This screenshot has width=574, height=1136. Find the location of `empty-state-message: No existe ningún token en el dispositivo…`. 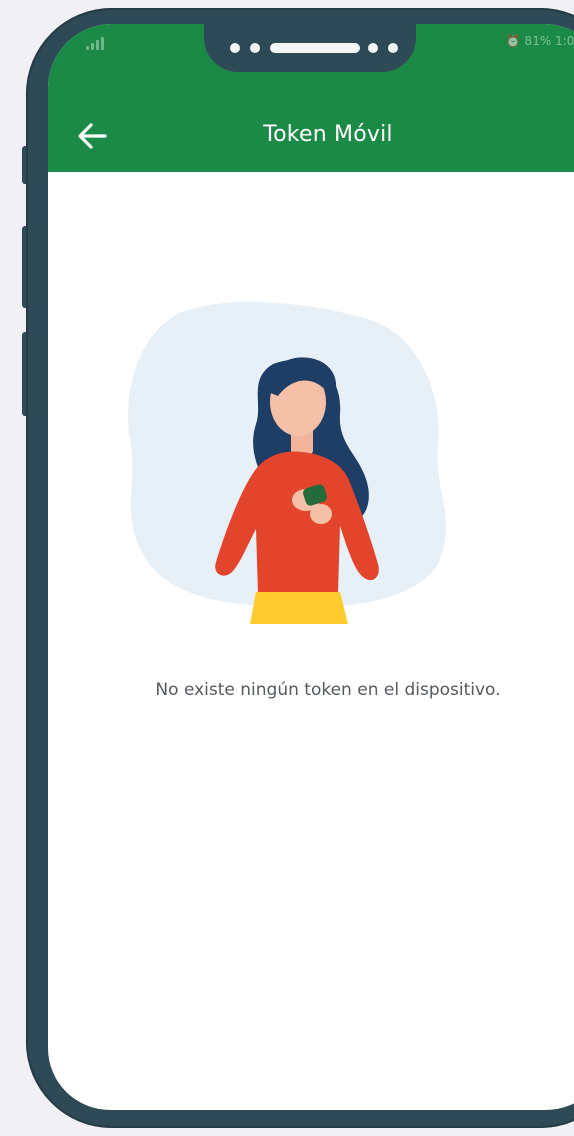

empty-state-message: No existe ningún token en el dispositivo… is located at coordinates (328, 690).